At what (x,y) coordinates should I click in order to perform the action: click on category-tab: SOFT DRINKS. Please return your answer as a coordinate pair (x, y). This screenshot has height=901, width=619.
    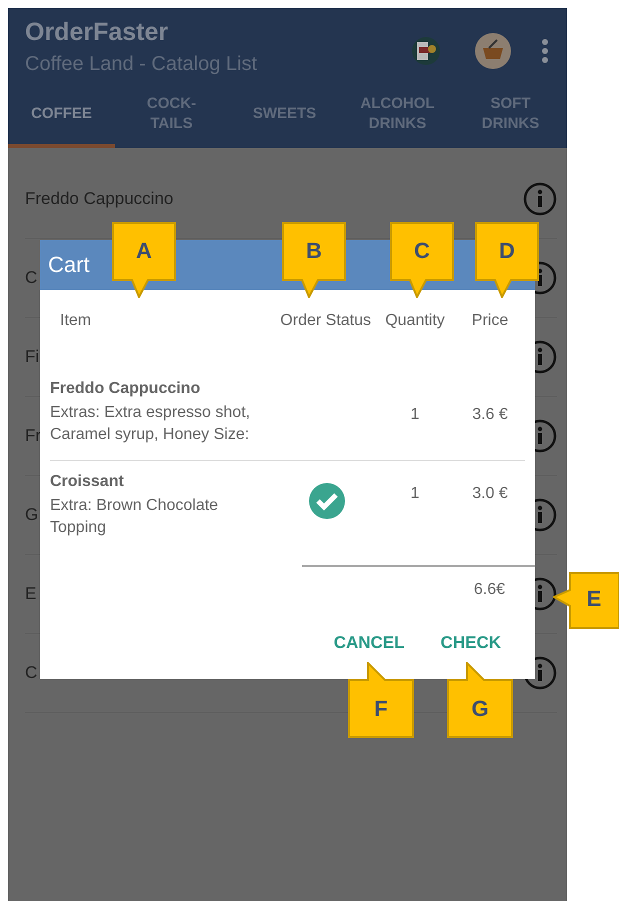
    Looking at the image, I should click on (510, 116).